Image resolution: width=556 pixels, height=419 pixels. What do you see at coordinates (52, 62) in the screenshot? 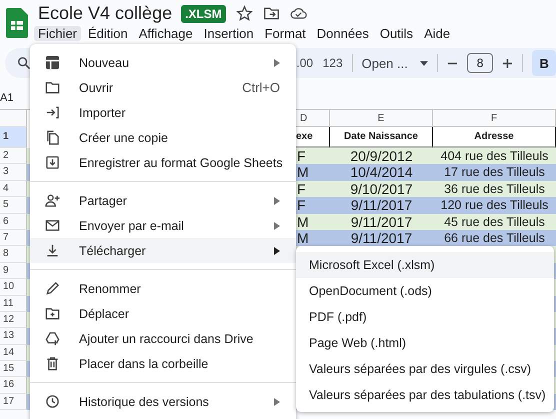
I see `grid-icon` at bounding box center [52, 62].